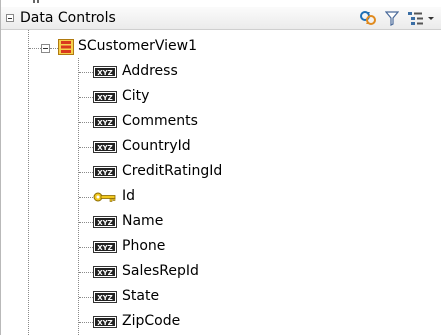  What do you see at coordinates (156, 146) in the screenshot?
I see `attribute-label: CountryId` at bounding box center [156, 146].